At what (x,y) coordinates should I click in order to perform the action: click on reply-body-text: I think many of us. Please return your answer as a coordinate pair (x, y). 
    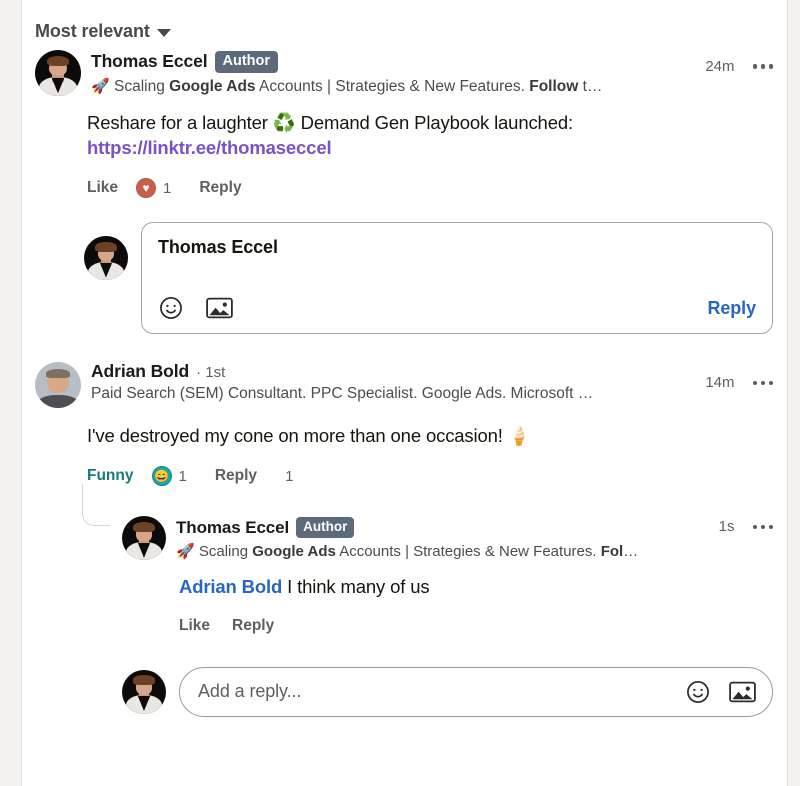
    Looking at the image, I should click on (356, 587).